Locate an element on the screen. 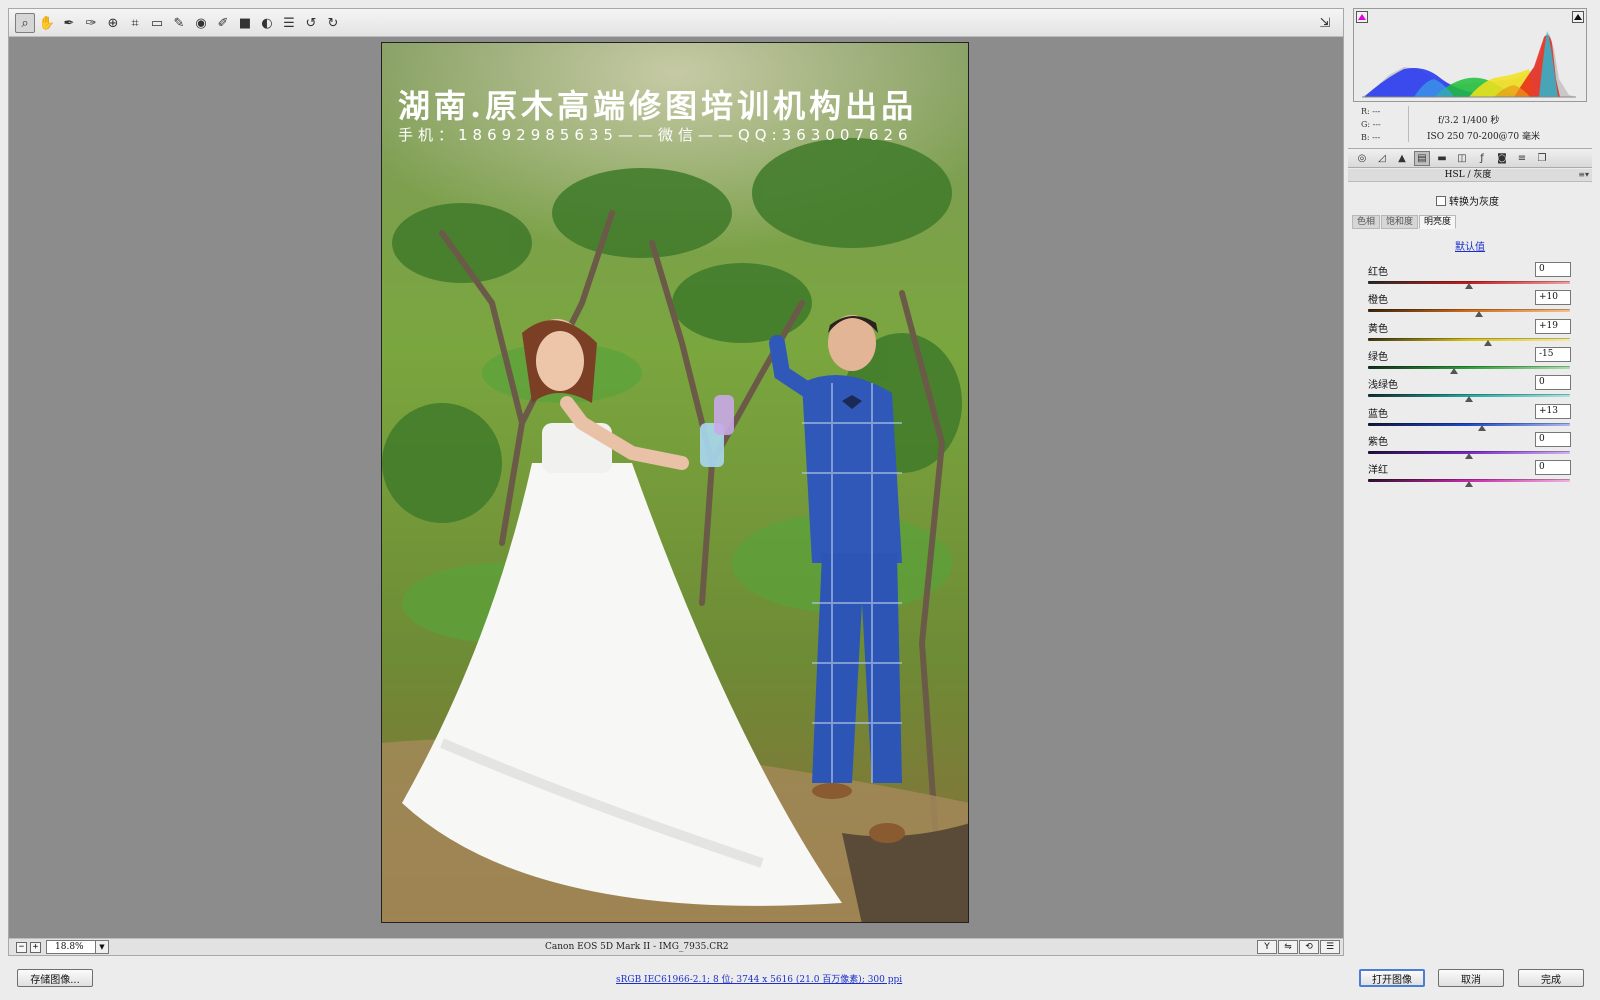 This screenshot has height=1000, width=1600. straighten-tool: ▭ is located at coordinates (157, 23).